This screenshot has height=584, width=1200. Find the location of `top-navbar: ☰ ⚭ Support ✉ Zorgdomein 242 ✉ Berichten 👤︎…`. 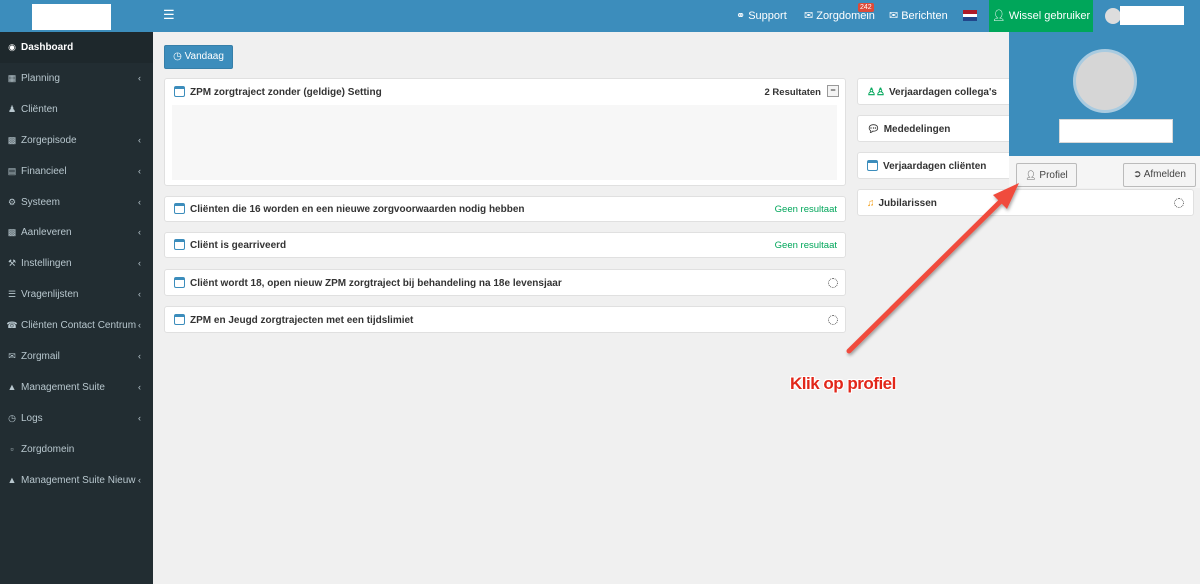

top-navbar: ☰ ⚭ Support ✉ Zorgdomein 242 ✉ Berichten 👤︎… is located at coordinates (600, 16).